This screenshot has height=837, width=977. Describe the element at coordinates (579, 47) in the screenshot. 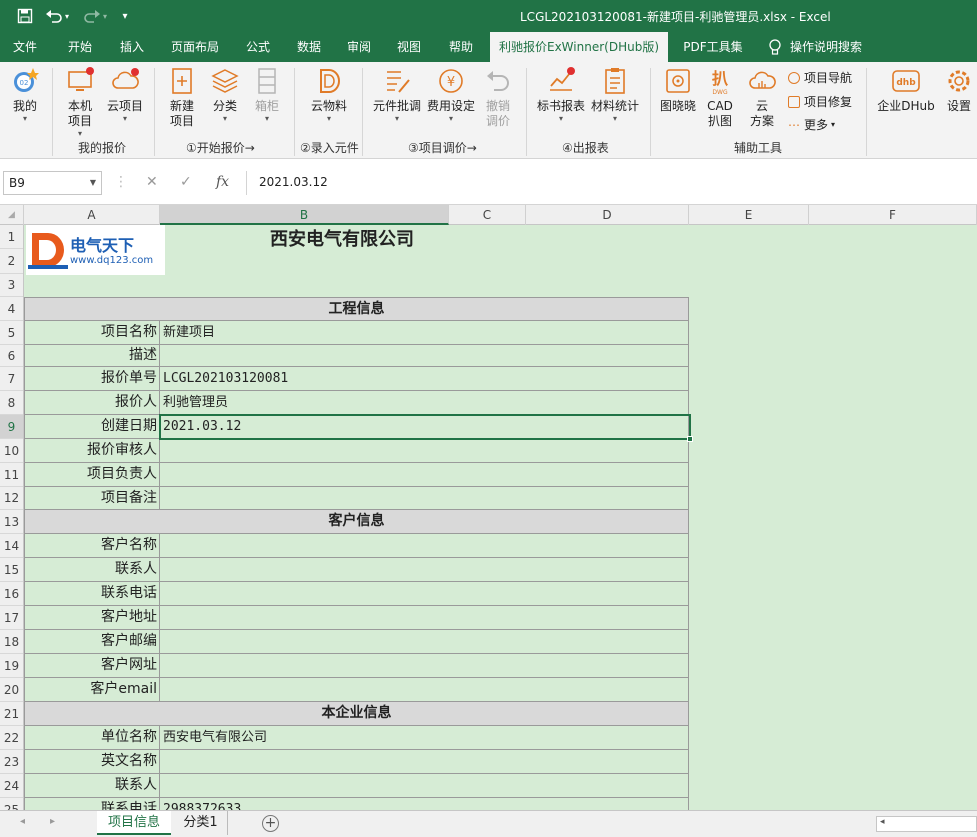

I see `tab-exwinner: 利驰报价ExWinner(DHub版)` at that location.